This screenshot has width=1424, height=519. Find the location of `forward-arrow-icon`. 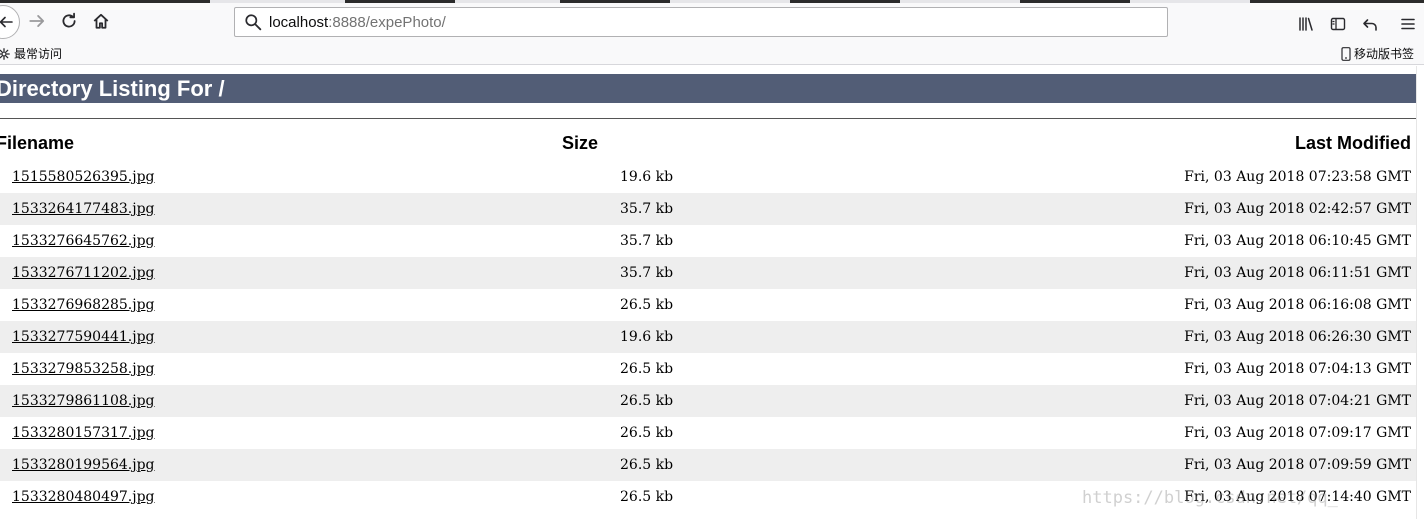

forward-arrow-icon is located at coordinates (37, 21).